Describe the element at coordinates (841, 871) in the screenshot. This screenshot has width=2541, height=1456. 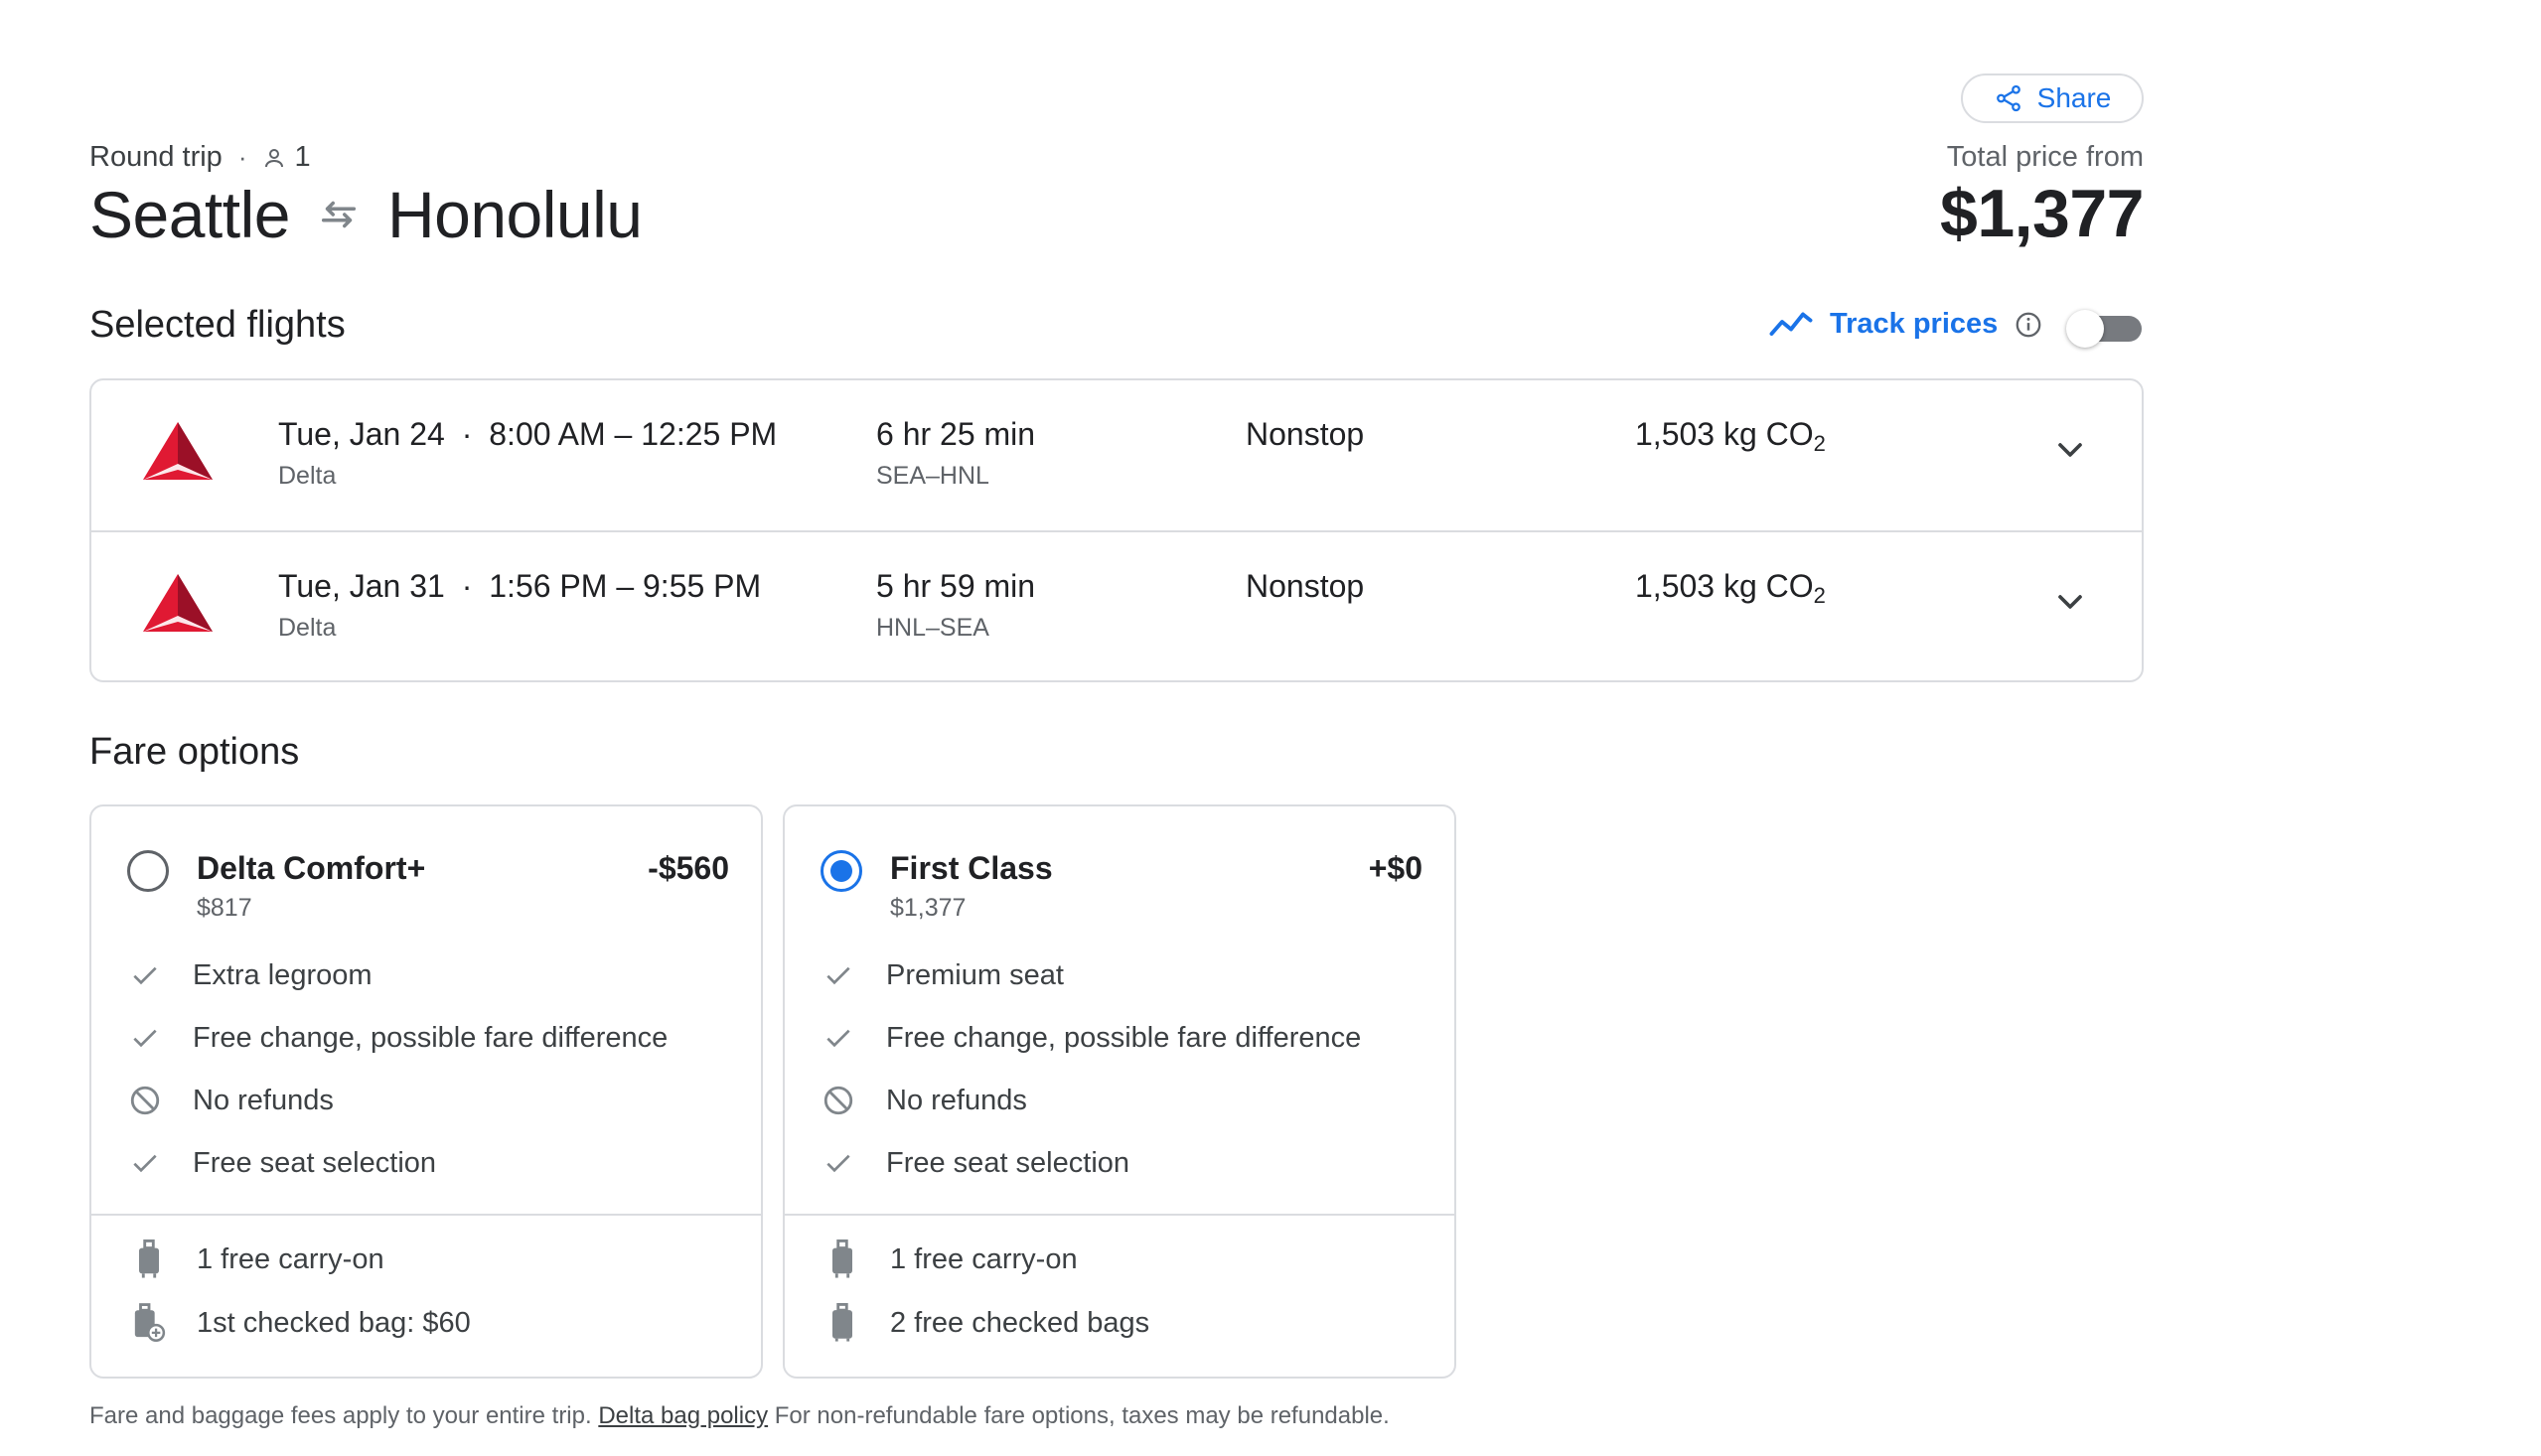
I see `fare-radio-selected` at that location.